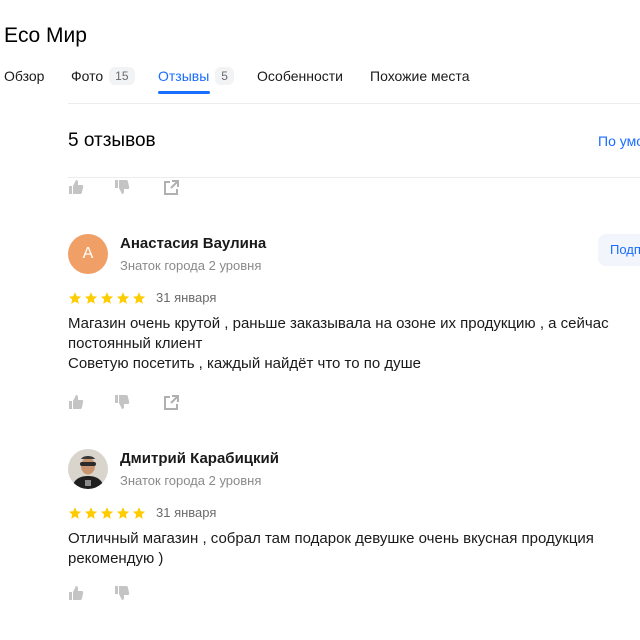 This screenshot has width=640, height=640. I want to click on tab-similar-places: Похожие места, so click(419, 76).